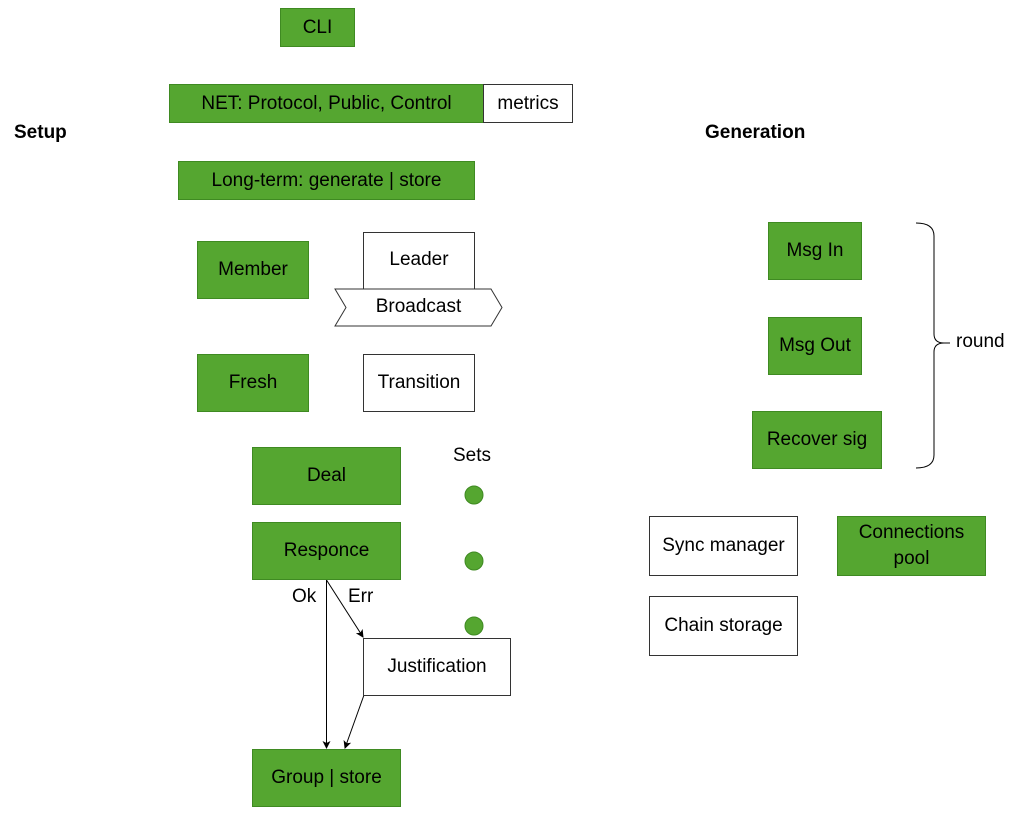 The image size is (1030, 819). I want to click on recover-sig-node: Recover sig, so click(817, 440).